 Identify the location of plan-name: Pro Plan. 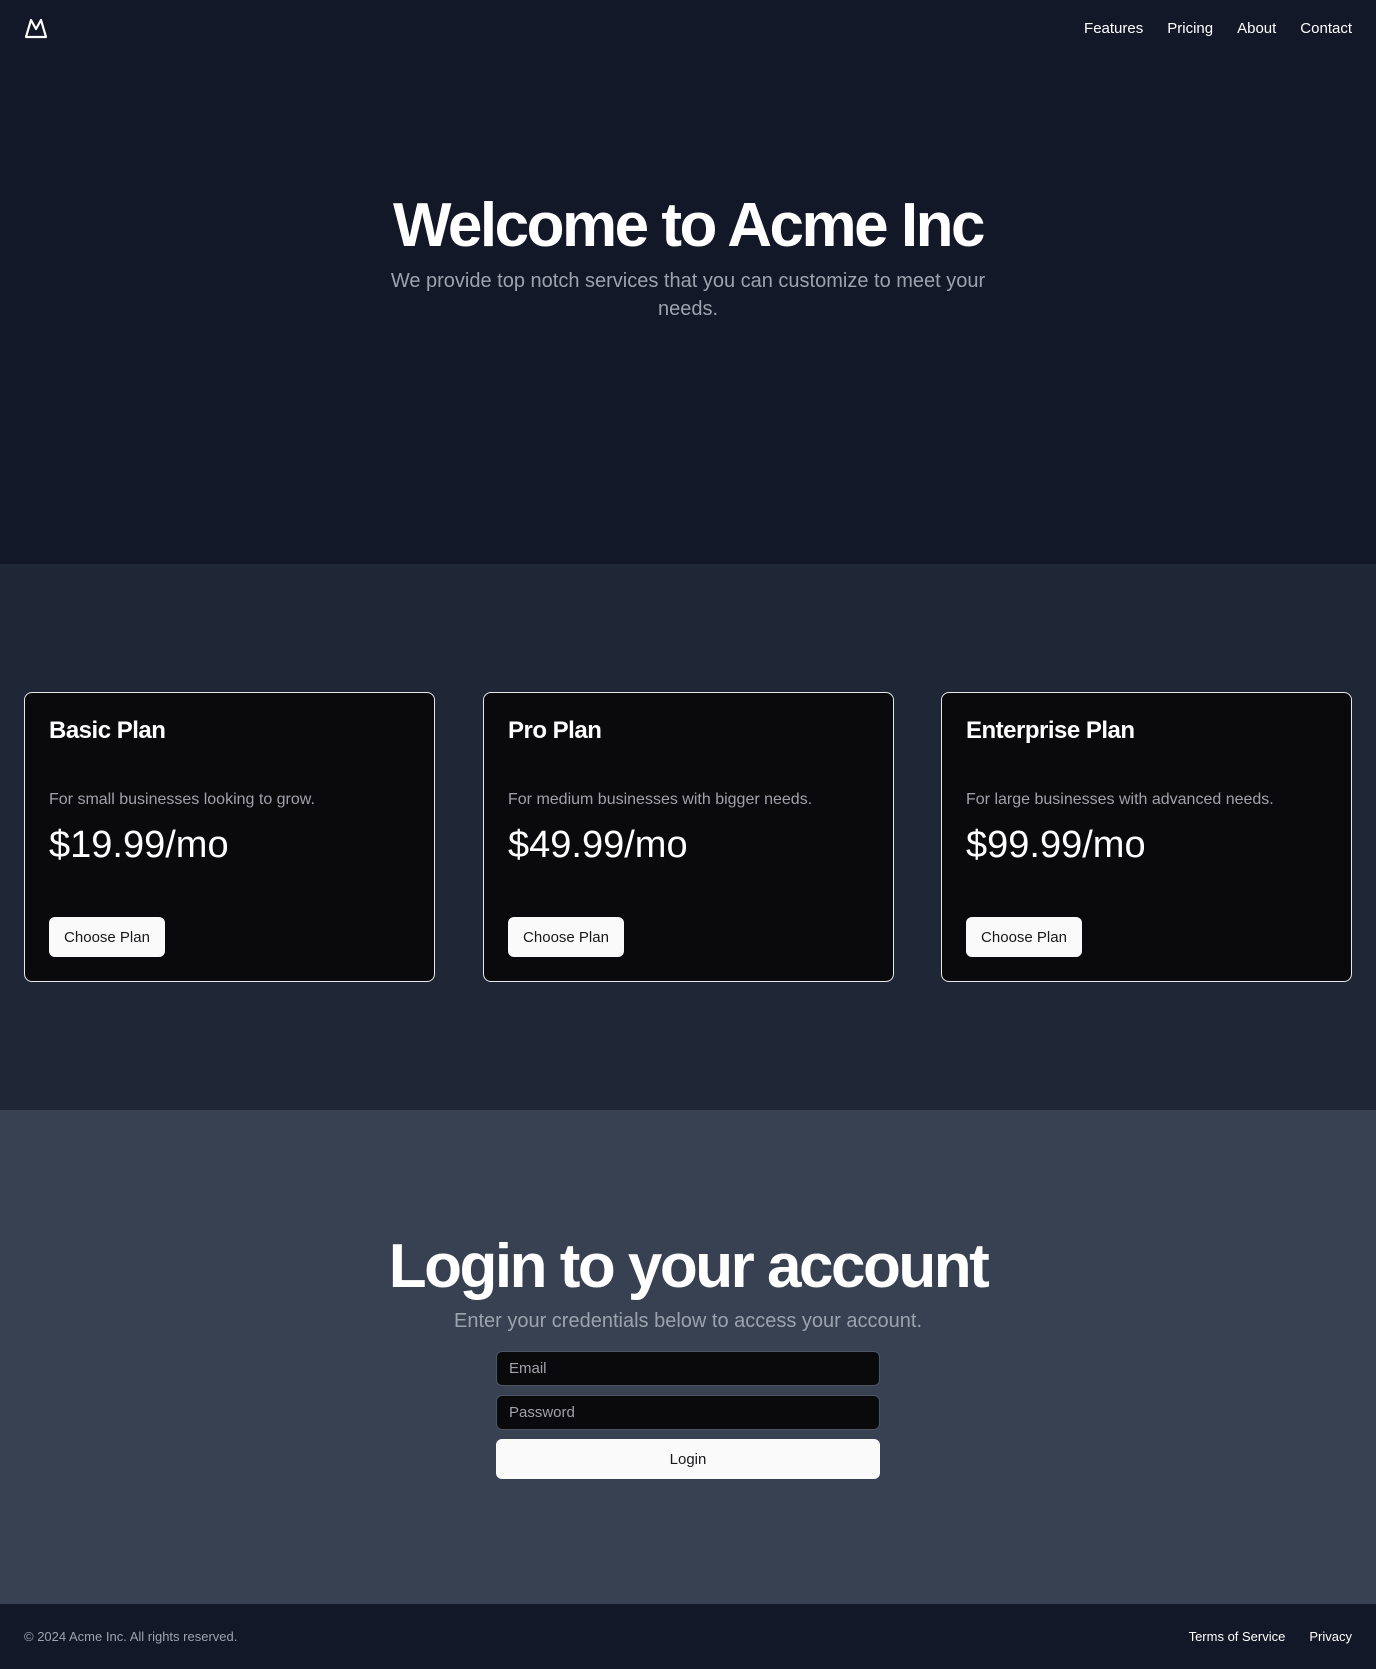
(555, 730).